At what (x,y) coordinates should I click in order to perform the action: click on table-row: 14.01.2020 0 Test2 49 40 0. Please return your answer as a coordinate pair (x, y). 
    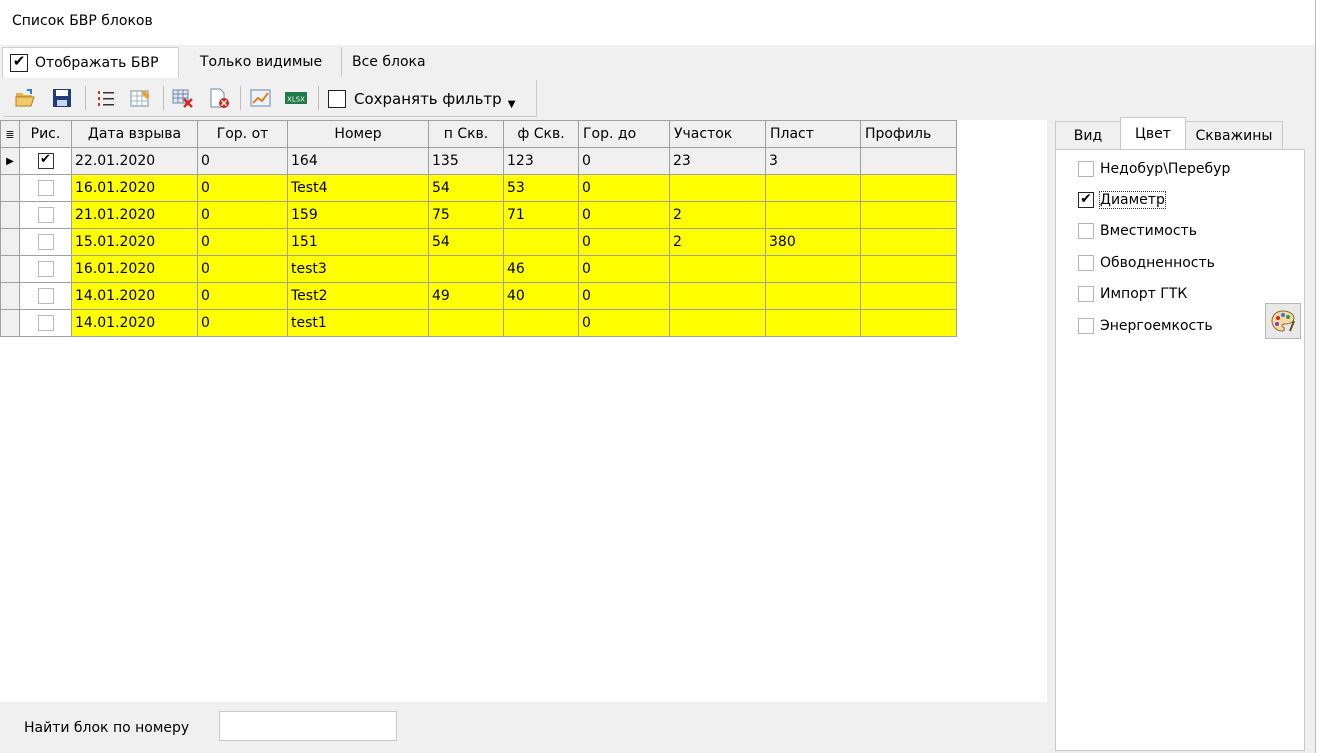
    Looking at the image, I should click on (478, 296).